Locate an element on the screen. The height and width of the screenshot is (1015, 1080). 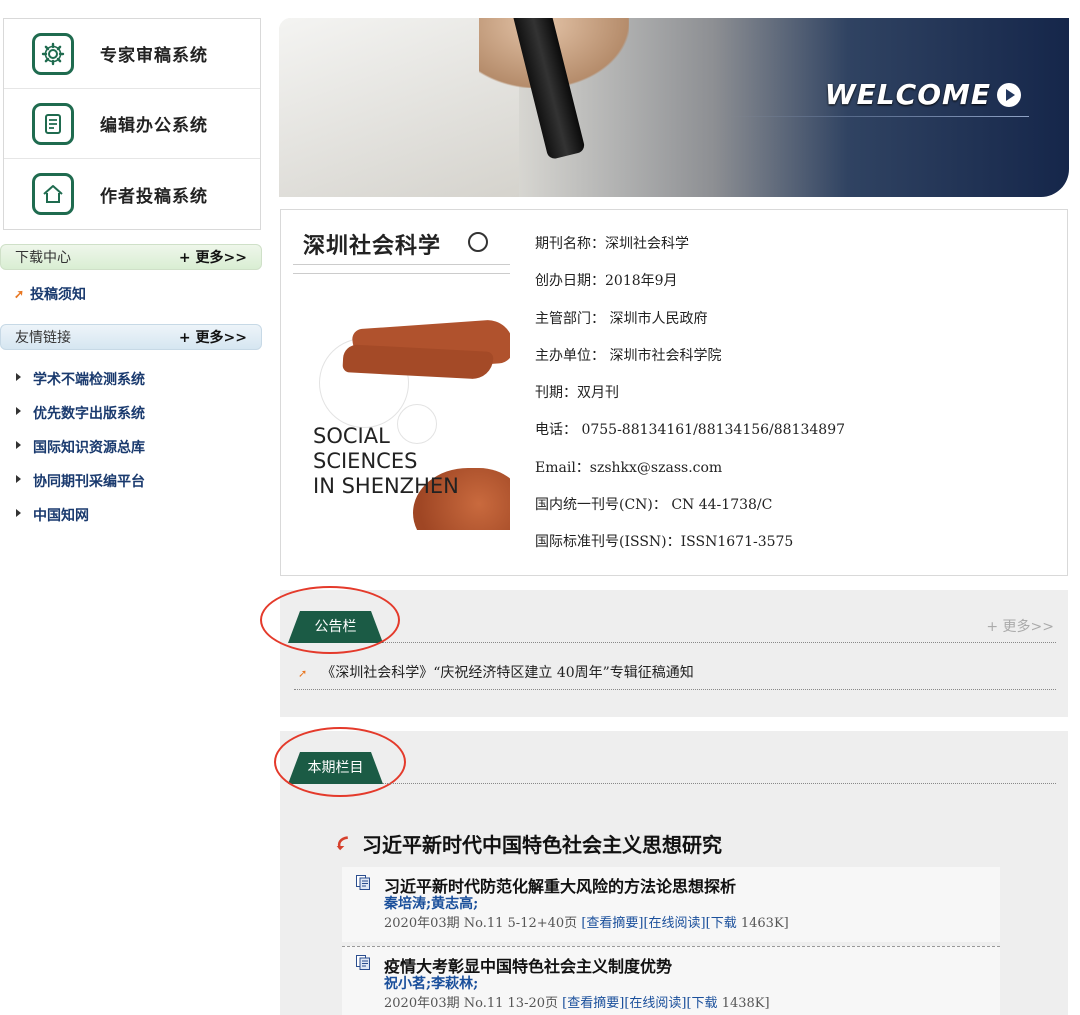
sponsor: 主办单位： 深圳市社会科学院 is located at coordinates (628, 355).